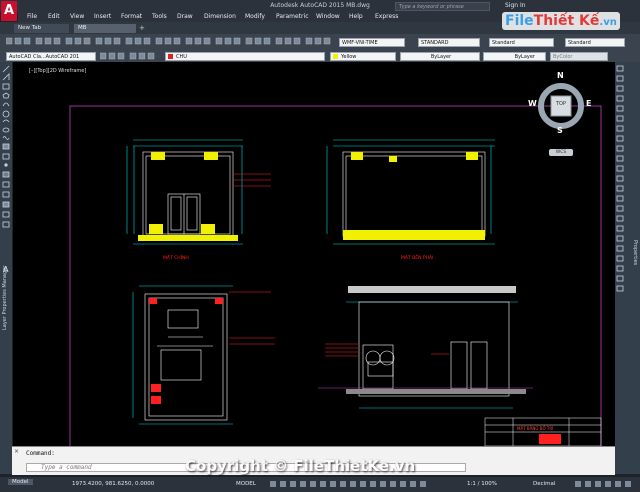  What do you see at coordinates (560, 75) in the screenshot?
I see `viewcube-north: N` at bounding box center [560, 75].